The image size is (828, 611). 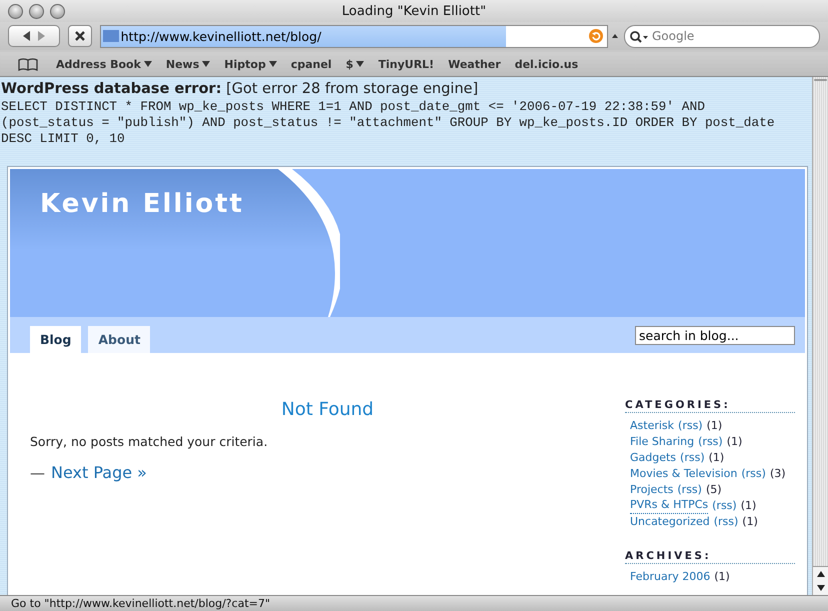 What do you see at coordinates (37, 473) in the screenshot?
I see `pager-dash: —` at bounding box center [37, 473].